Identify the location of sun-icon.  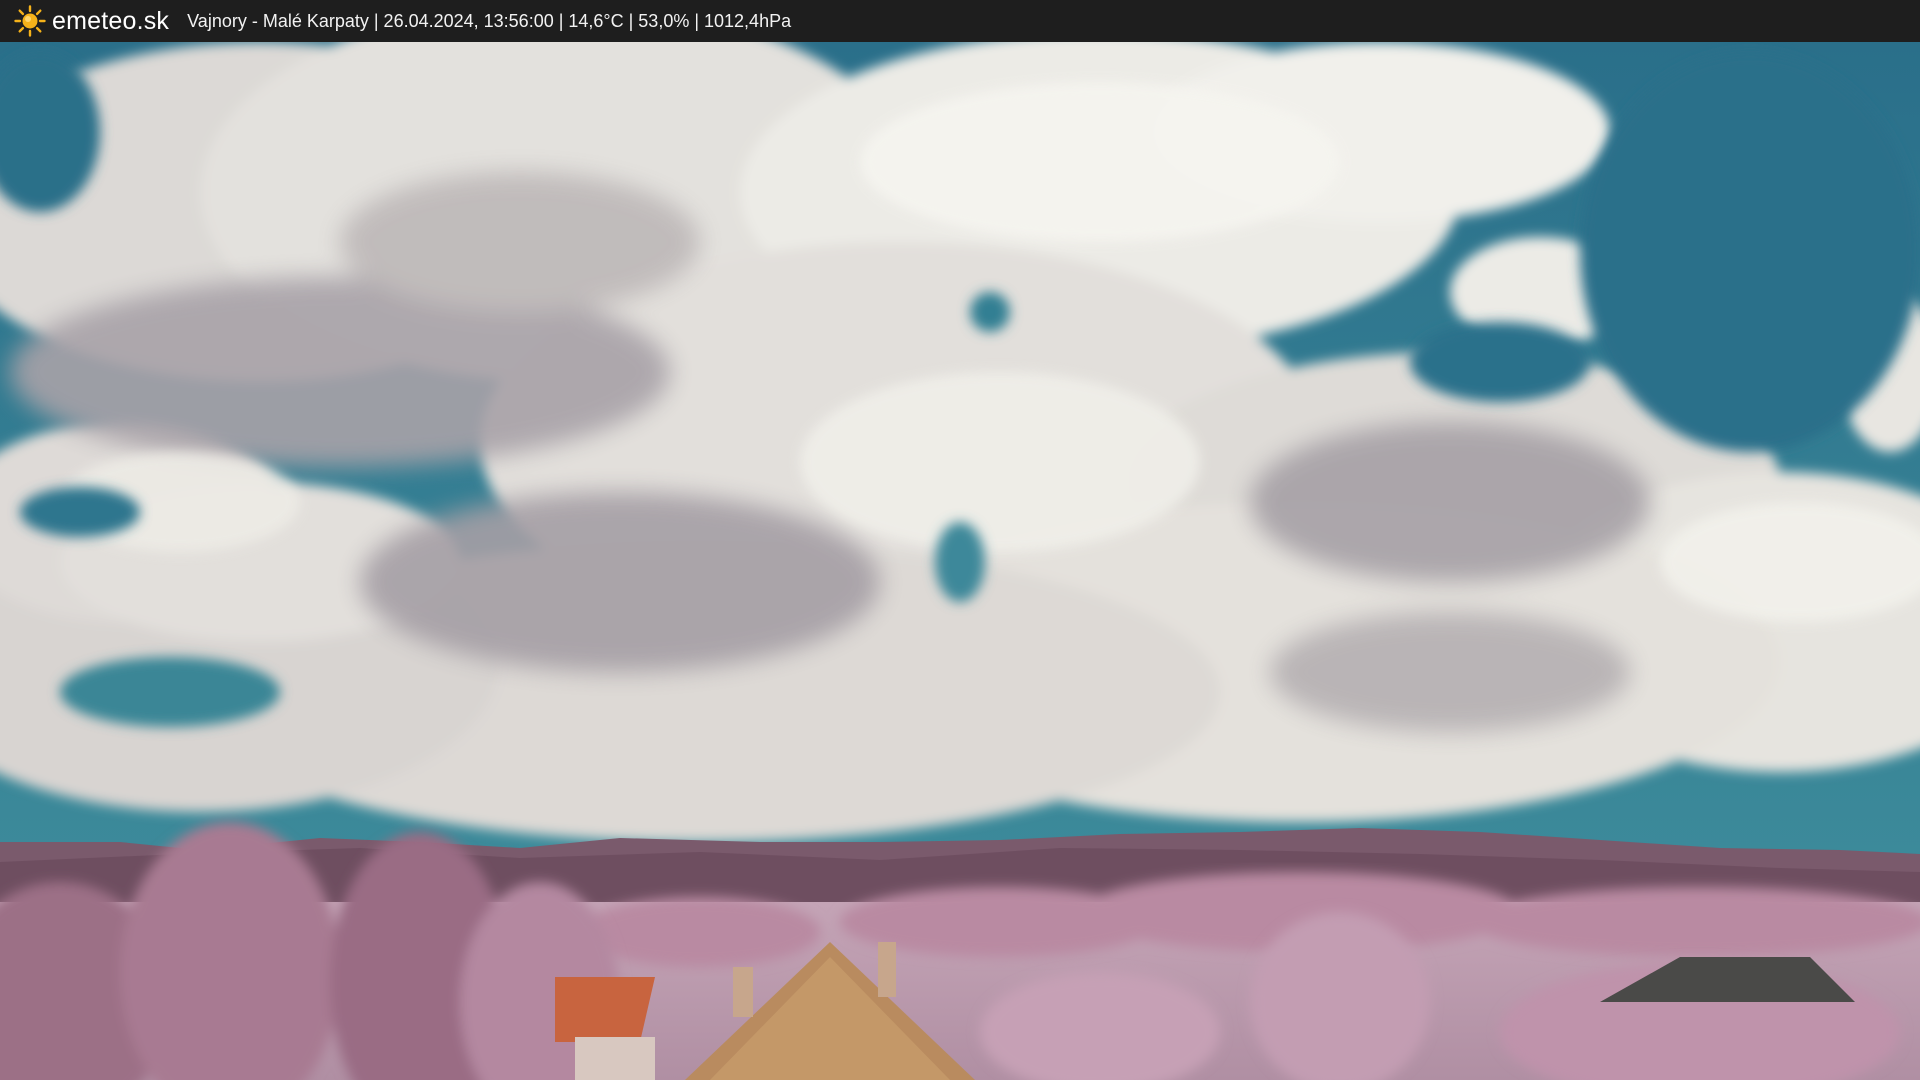
(30, 21).